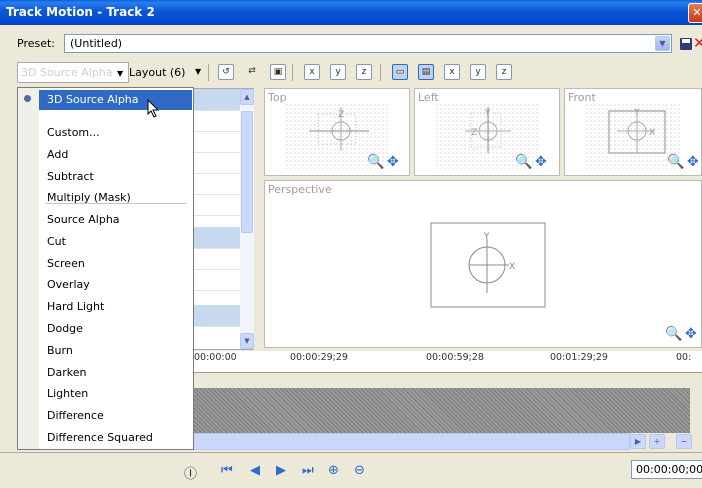 The image size is (702, 488). I want to click on timeline-tick-label: 00:00:00, so click(215, 357).